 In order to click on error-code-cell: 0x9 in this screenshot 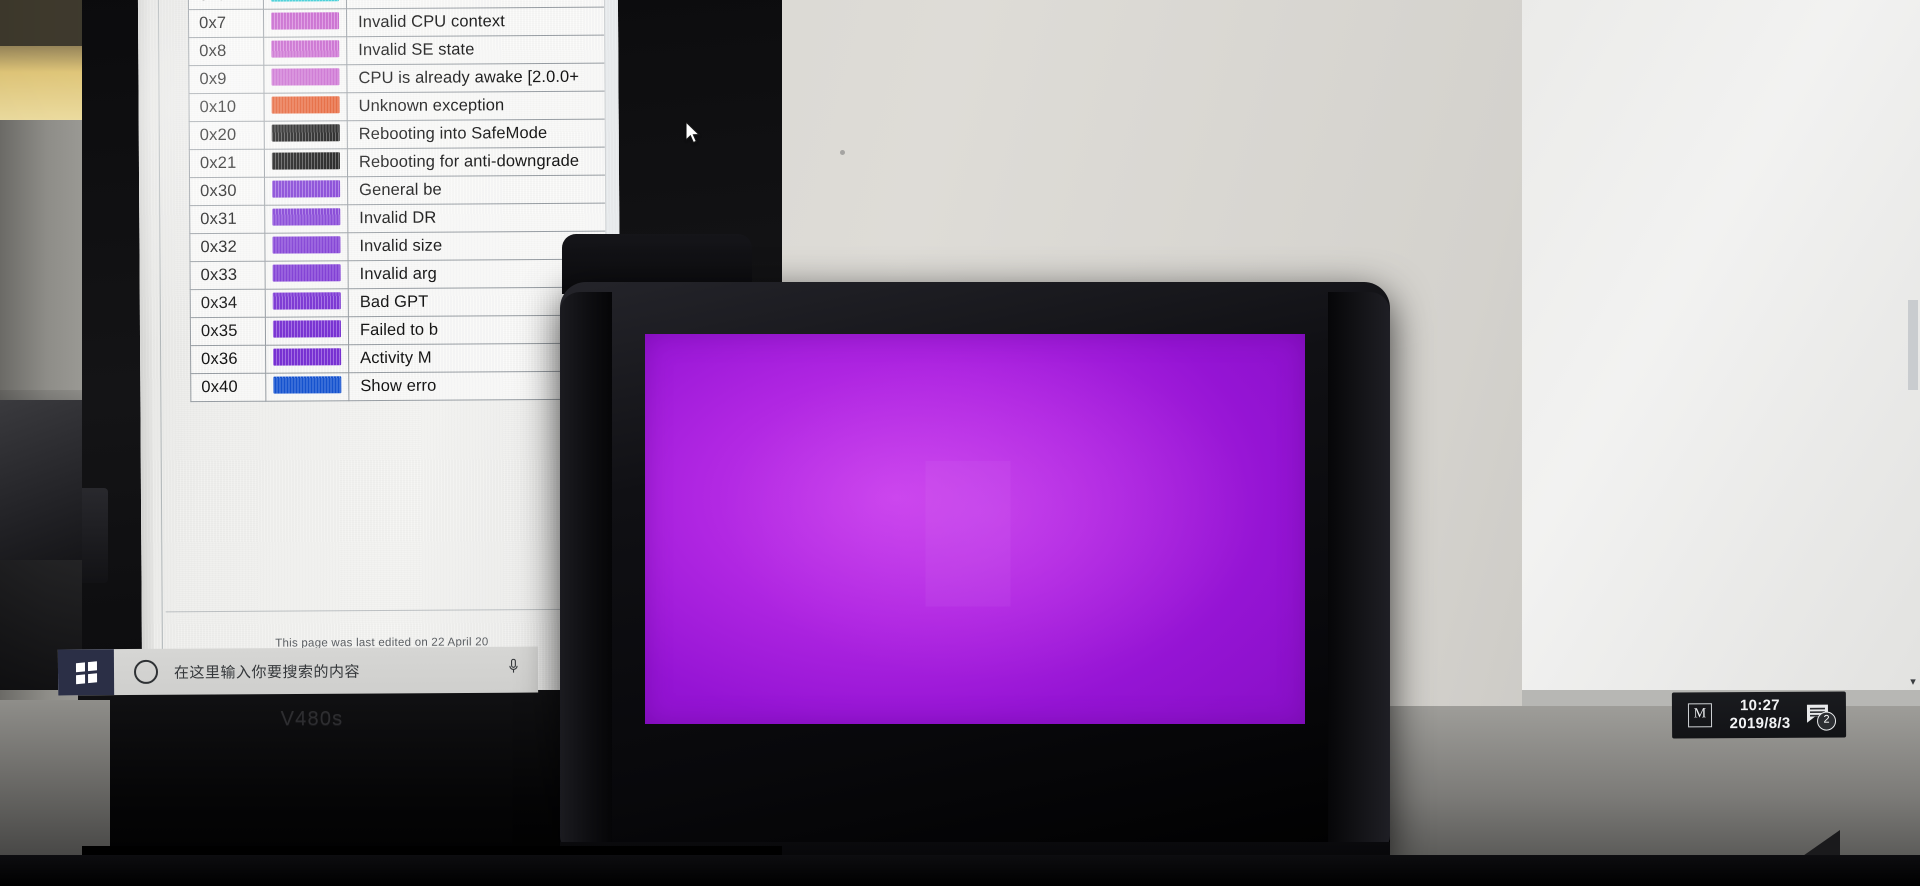, I will do `click(226, 79)`.